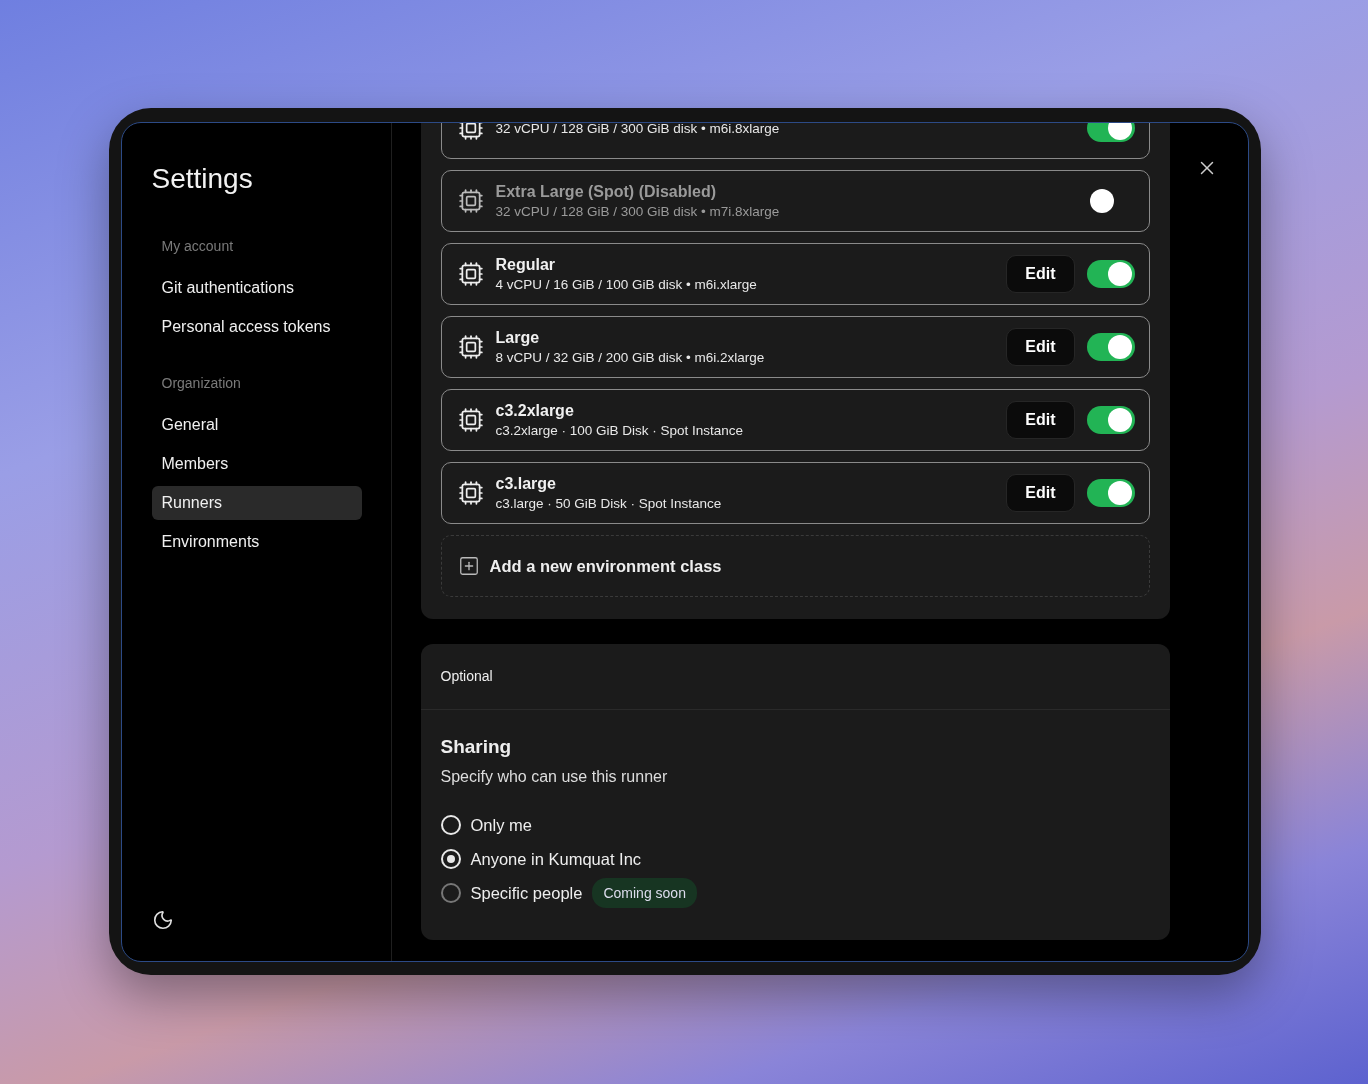  Describe the element at coordinates (644, 893) in the screenshot. I see `status-badge: Coming soon` at that location.